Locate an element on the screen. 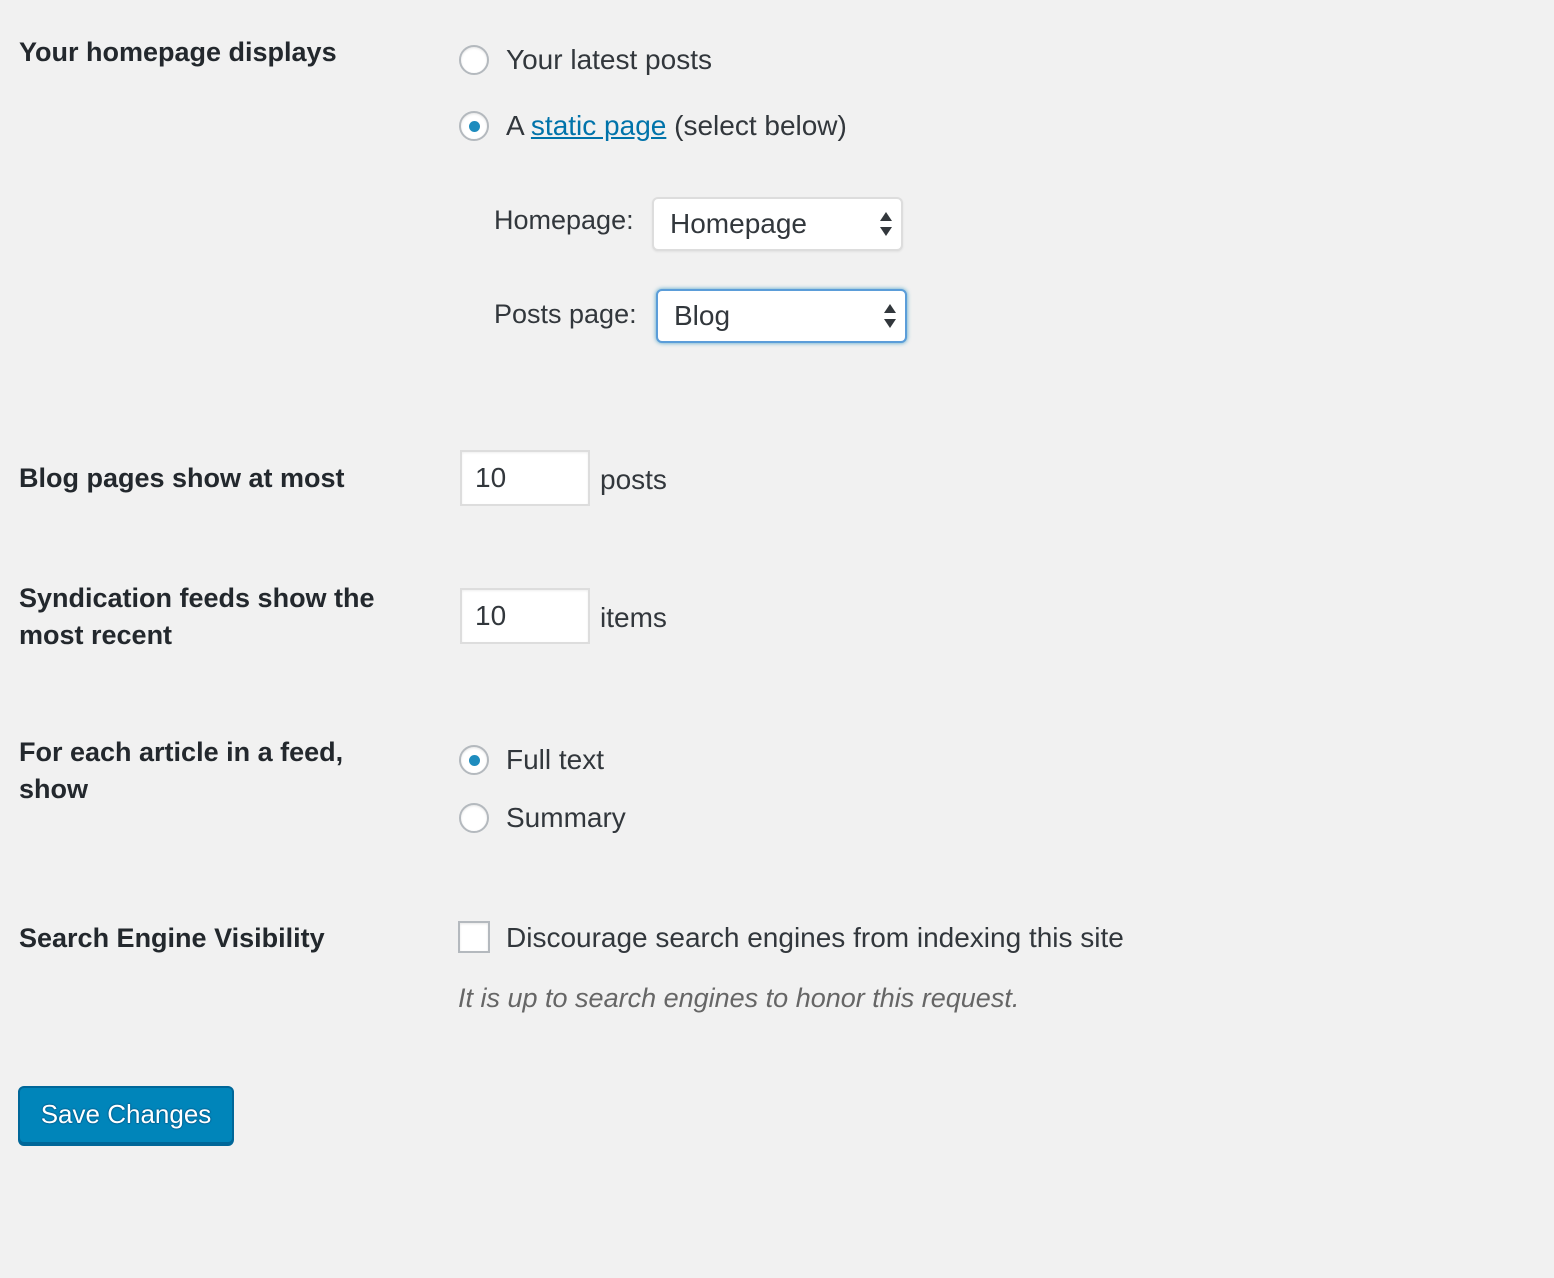 Image resolution: width=1554 pixels, height=1278 pixels. static-page-suffix: (select below) is located at coordinates (760, 125).